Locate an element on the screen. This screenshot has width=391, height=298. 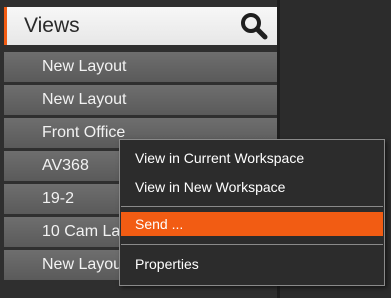
panel-title: Views is located at coordinates (52, 25).